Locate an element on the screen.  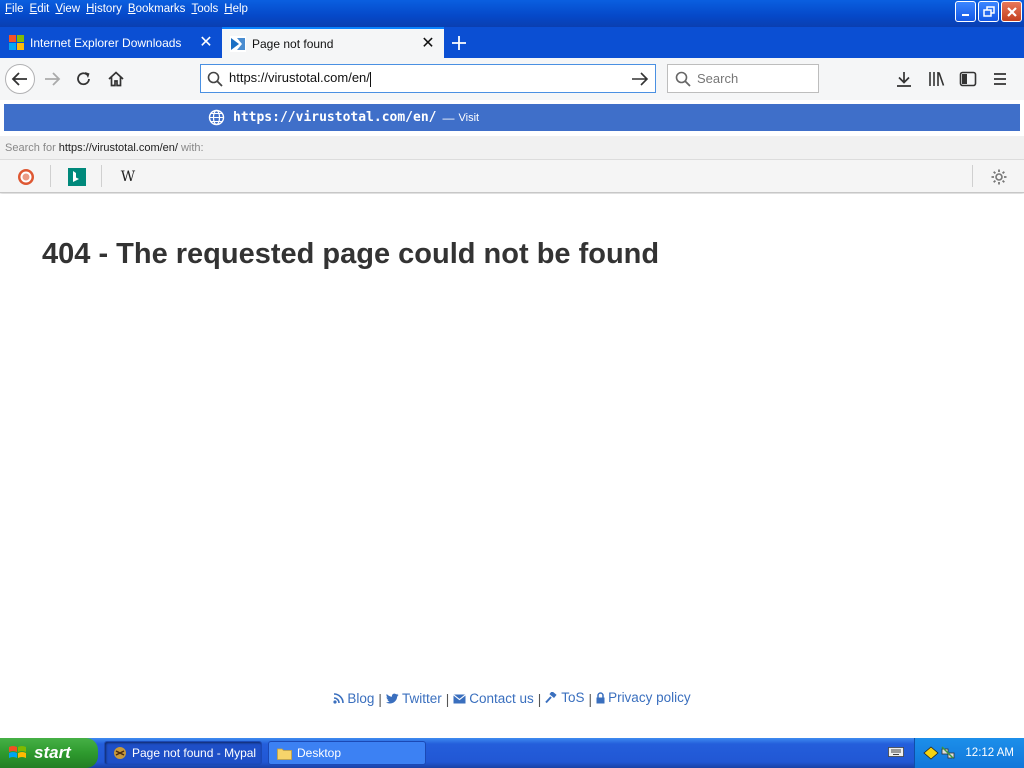
wikipedia-icon: W is located at coordinates (128, 177).